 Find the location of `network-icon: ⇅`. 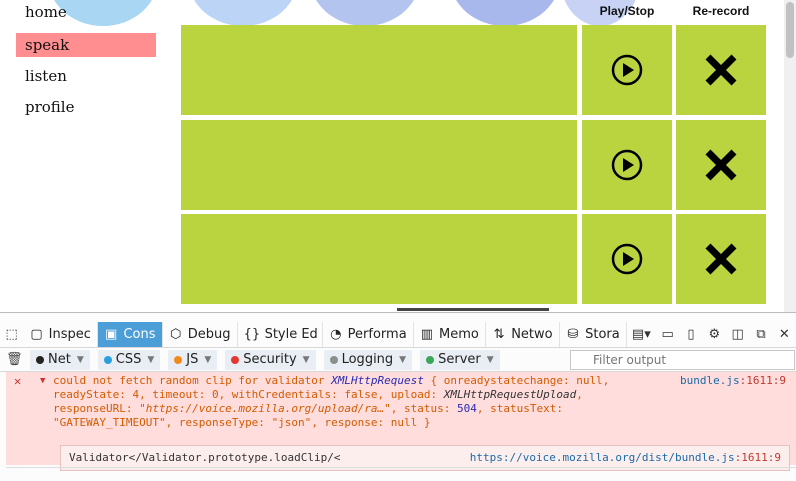

network-icon: ⇅ is located at coordinates (499, 334).